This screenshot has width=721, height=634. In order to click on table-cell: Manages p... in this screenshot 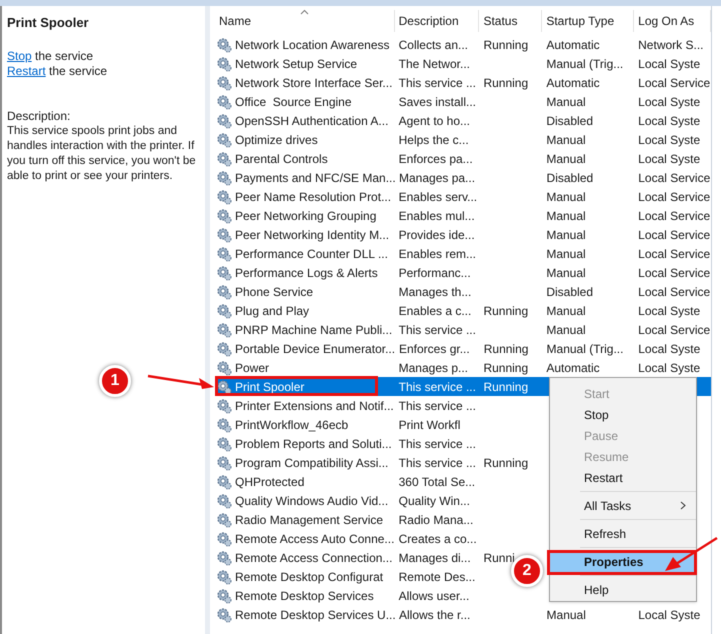, I will do `click(433, 367)`.